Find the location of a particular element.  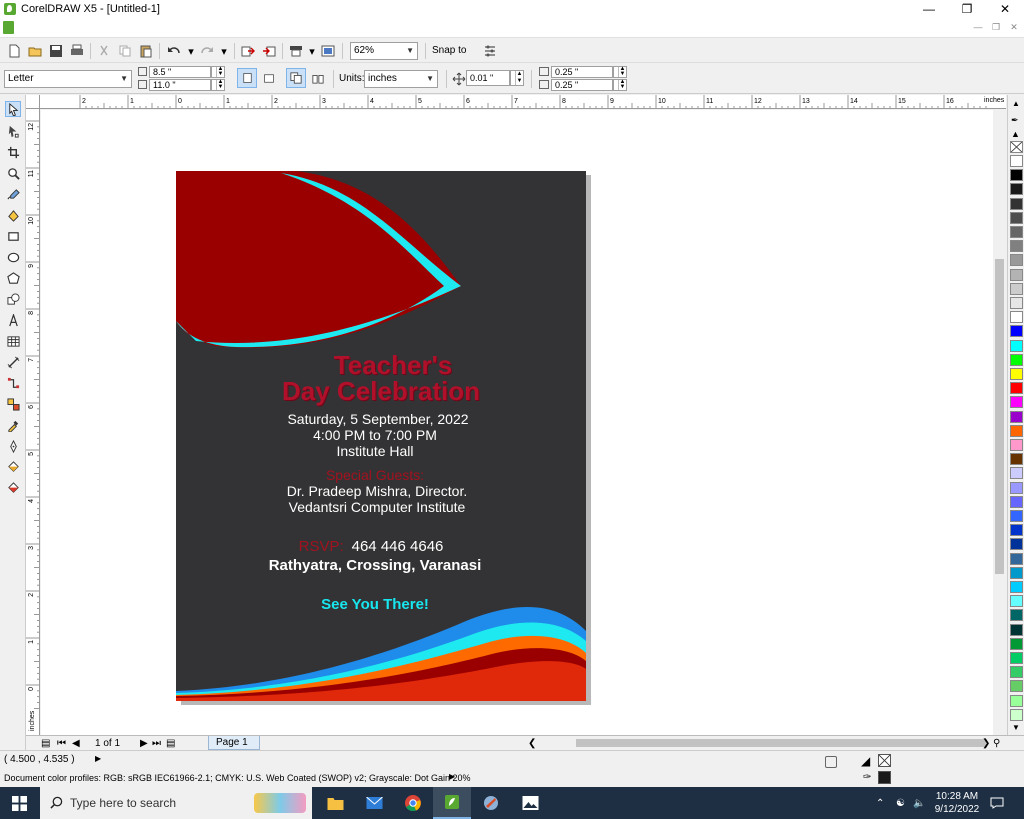

options-icon is located at coordinates (490, 51).